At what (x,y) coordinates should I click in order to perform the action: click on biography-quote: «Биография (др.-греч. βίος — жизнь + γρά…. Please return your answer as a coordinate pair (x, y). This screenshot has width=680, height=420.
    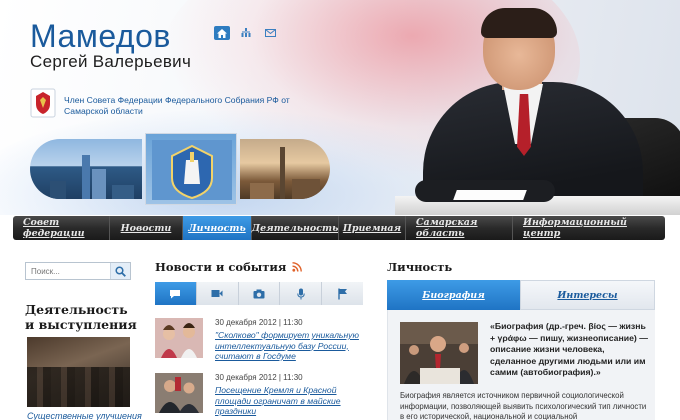
    Looking at the image, I should click on (569, 349).